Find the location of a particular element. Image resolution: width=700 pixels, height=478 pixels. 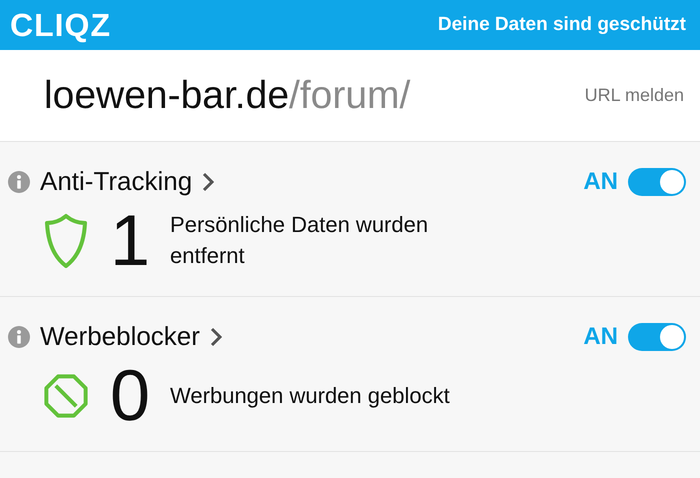

logo: CLIQZ is located at coordinates (60, 25).